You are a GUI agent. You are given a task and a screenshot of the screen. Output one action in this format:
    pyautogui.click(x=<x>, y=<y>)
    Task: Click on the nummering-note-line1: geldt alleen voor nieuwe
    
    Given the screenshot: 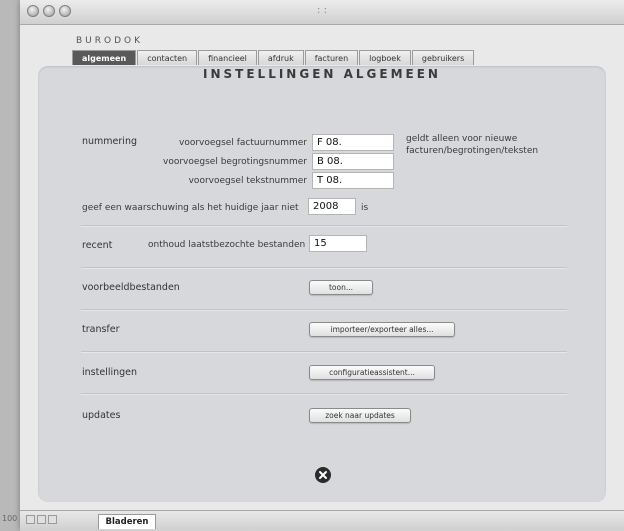 What is the action you would take?
    pyautogui.click(x=462, y=139)
    